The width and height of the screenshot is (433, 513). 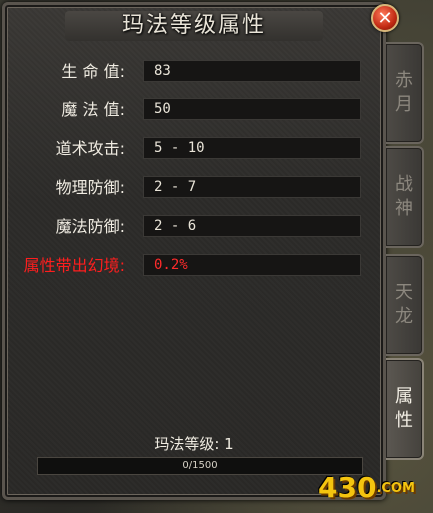 What do you see at coordinates (405, 409) in the screenshot?
I see `tab-attributes: 属 性` at bounding box center [405, 409].